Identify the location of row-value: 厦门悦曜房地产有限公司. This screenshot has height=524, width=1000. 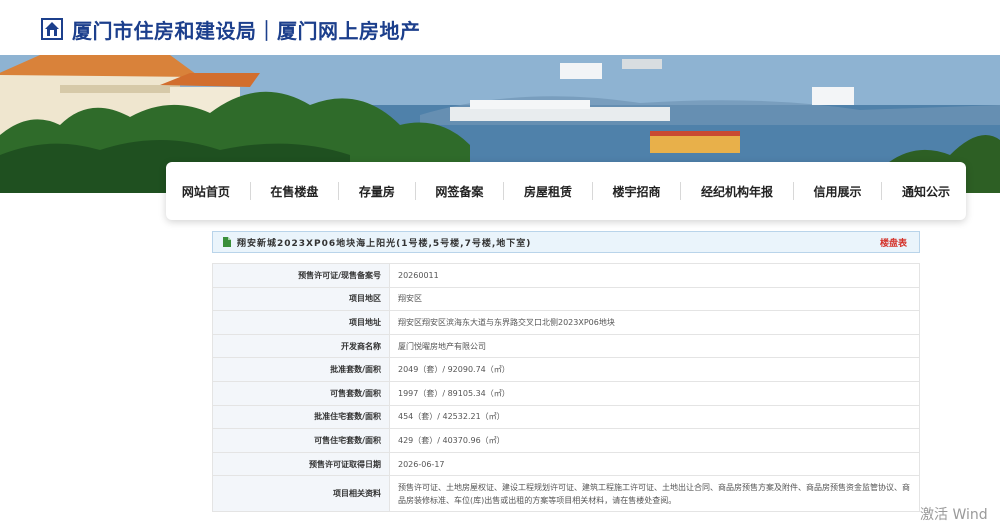
(654, 346).